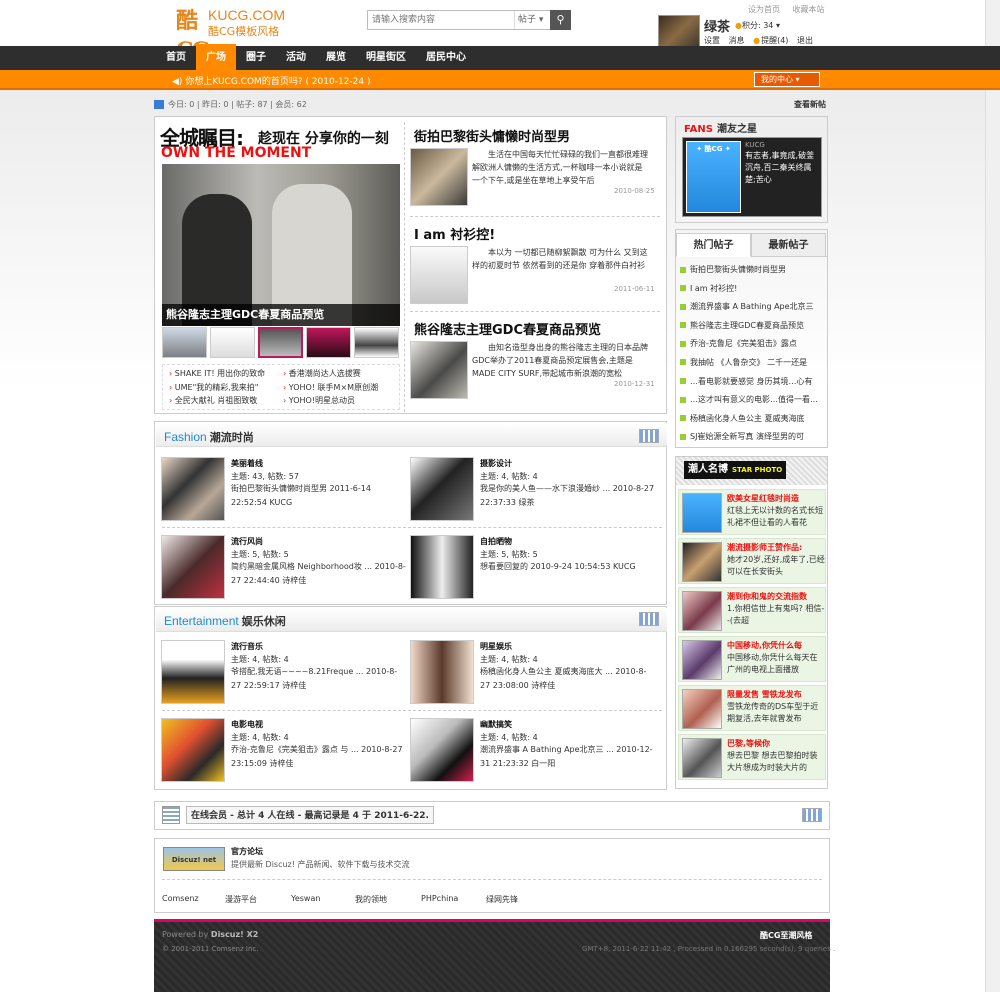 The width and height of the screenshot is (1000, 992). I want to click on friend-link: 漫游平台, so click(258, 899).